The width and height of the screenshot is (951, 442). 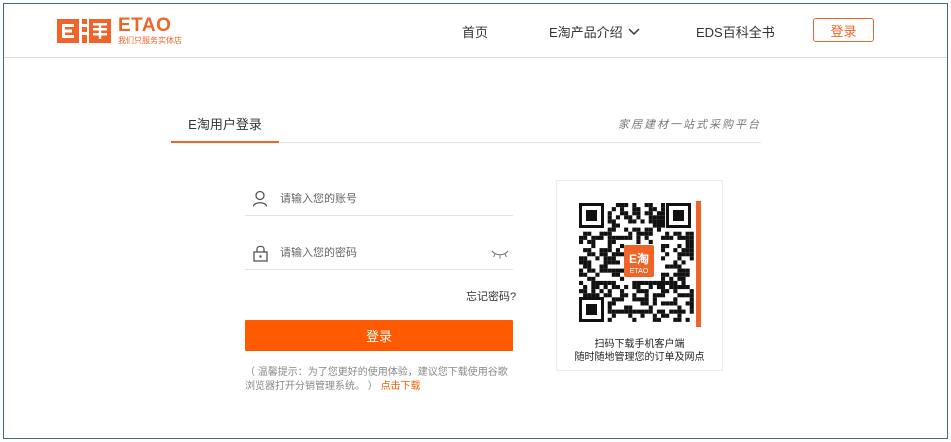 I want to click on nav-eds-label: EDS百科全书, so click(x=735, y=32).